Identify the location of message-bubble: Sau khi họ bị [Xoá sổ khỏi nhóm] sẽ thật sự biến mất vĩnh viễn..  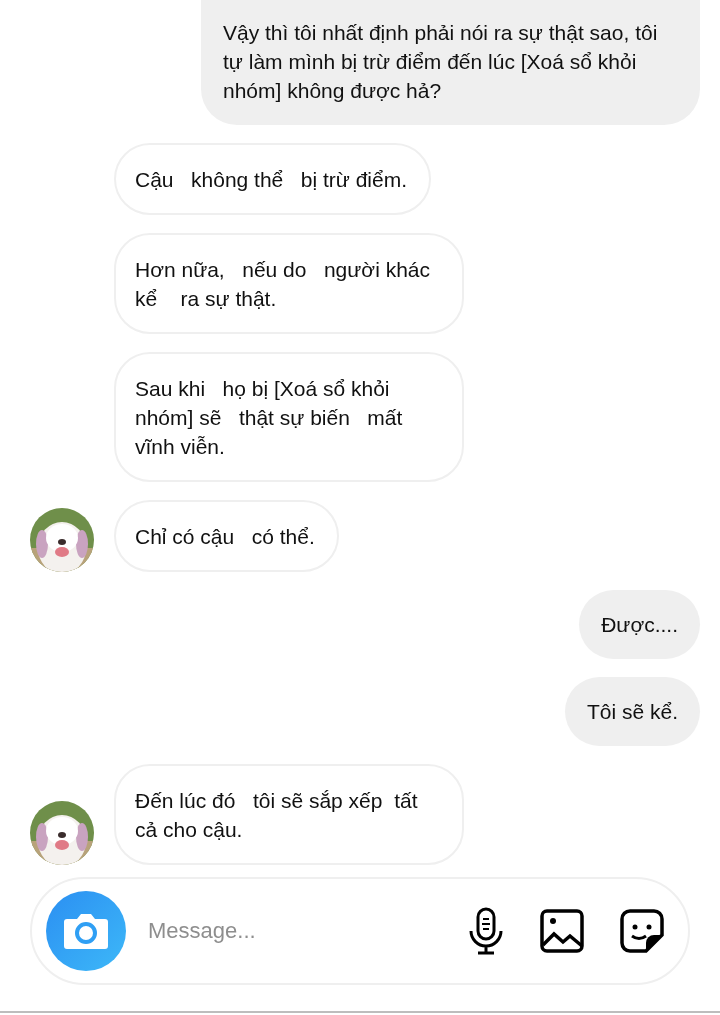
(289, 417).